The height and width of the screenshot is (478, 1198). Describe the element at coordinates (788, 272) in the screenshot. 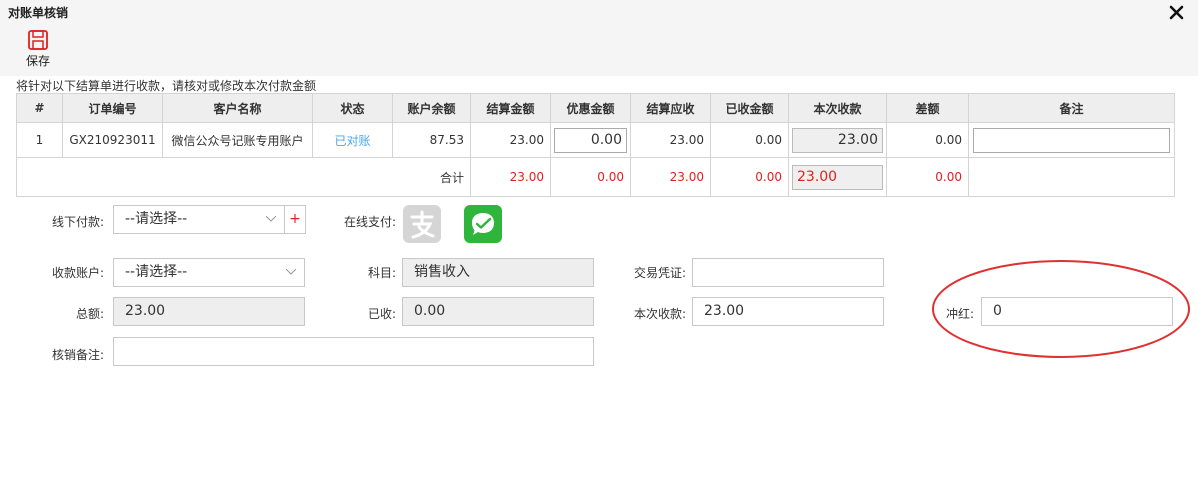

I see `voucher-input` at that location.